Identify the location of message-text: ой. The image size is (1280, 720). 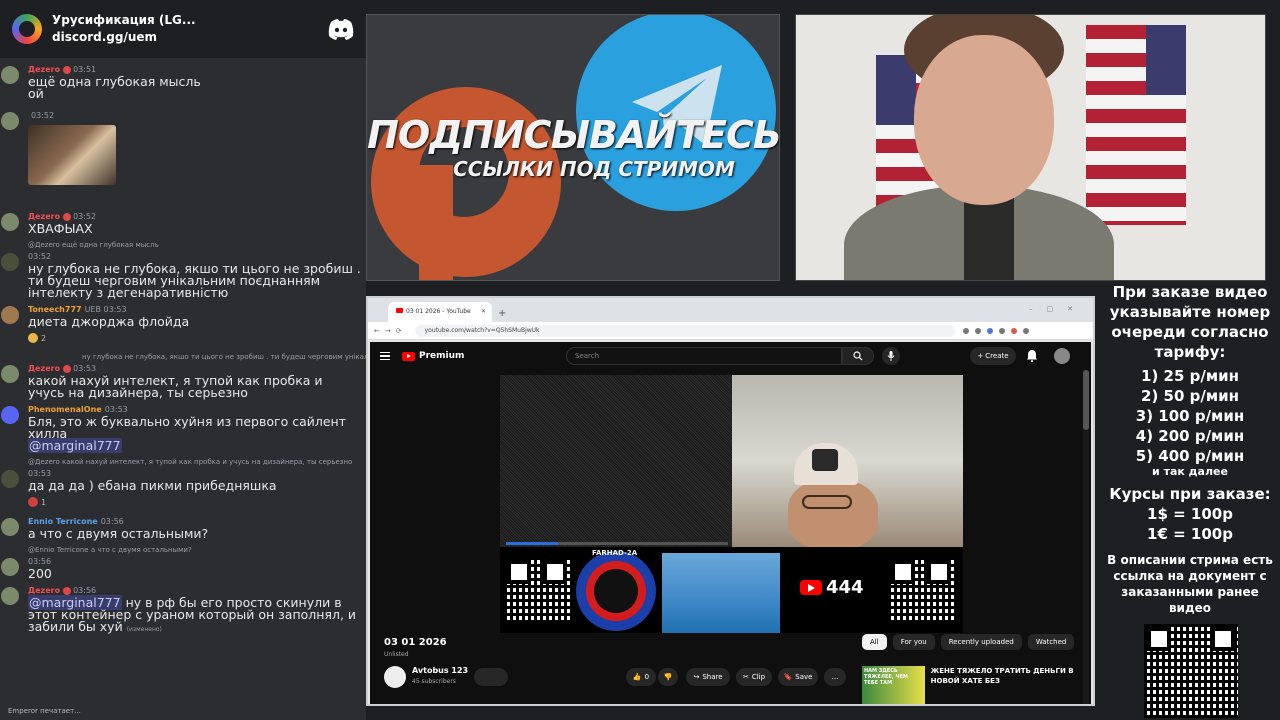
(36, 93).